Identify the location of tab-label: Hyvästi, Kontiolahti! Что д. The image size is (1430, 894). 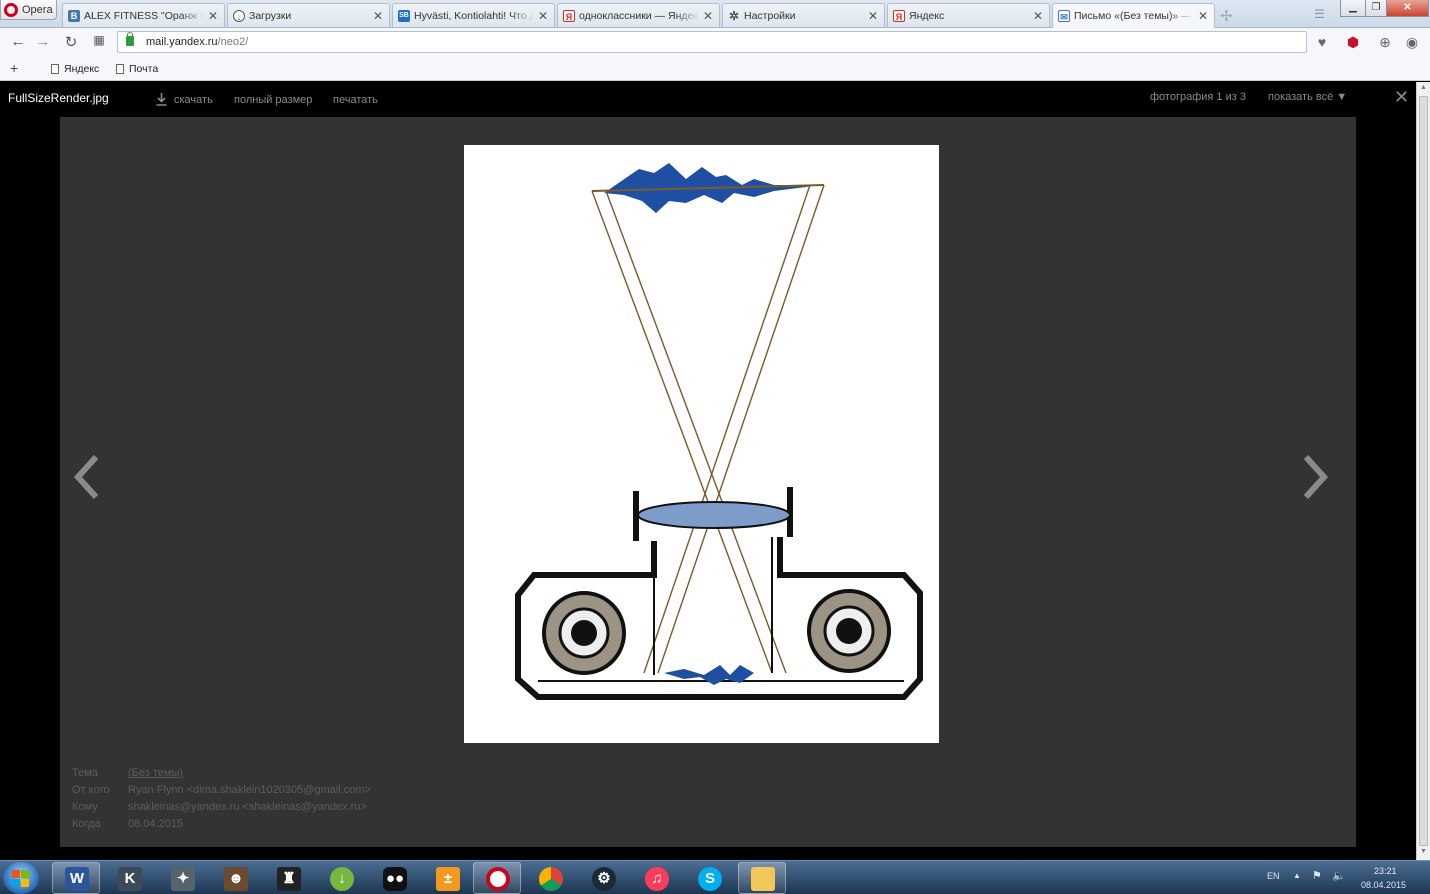
(474, 15).